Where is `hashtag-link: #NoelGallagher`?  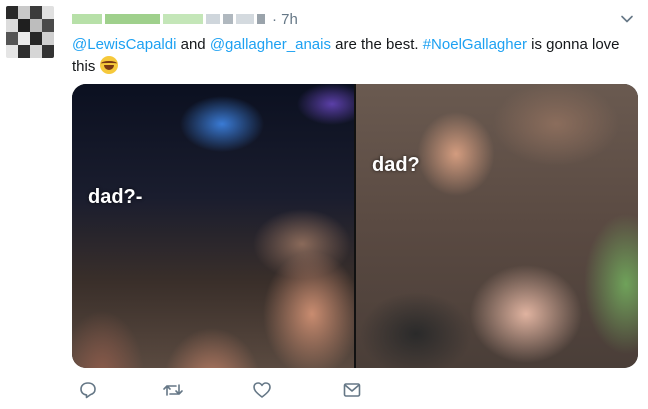
hashtag-link: #NoelGallagher is located at coordinates (475, 44).